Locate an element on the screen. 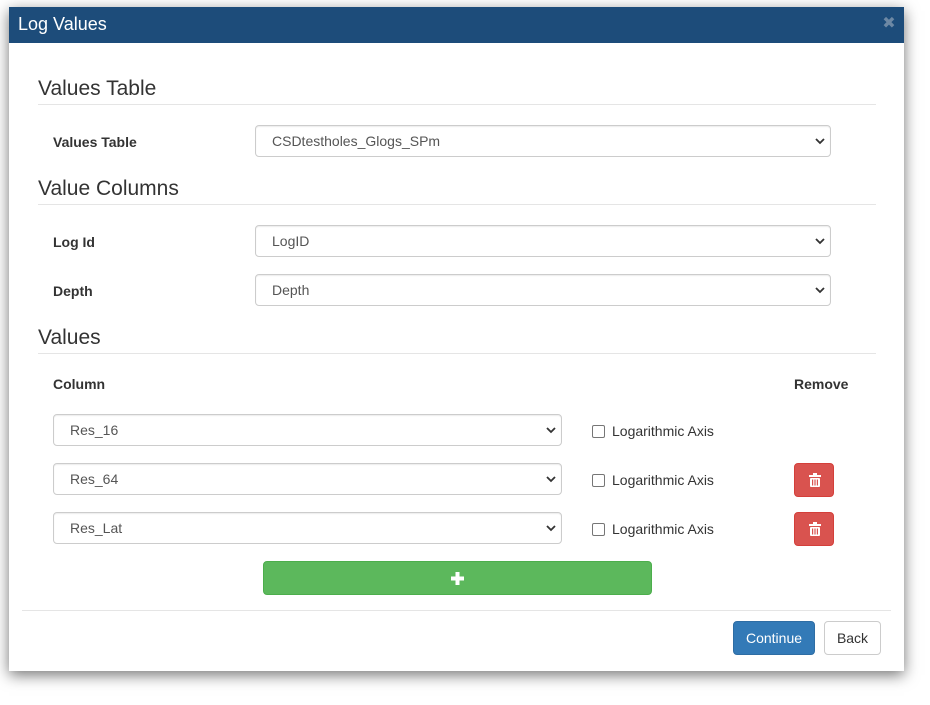 The image size is (930, 705). value-column-select: Res_Lat is located at coordinates (307, 528).